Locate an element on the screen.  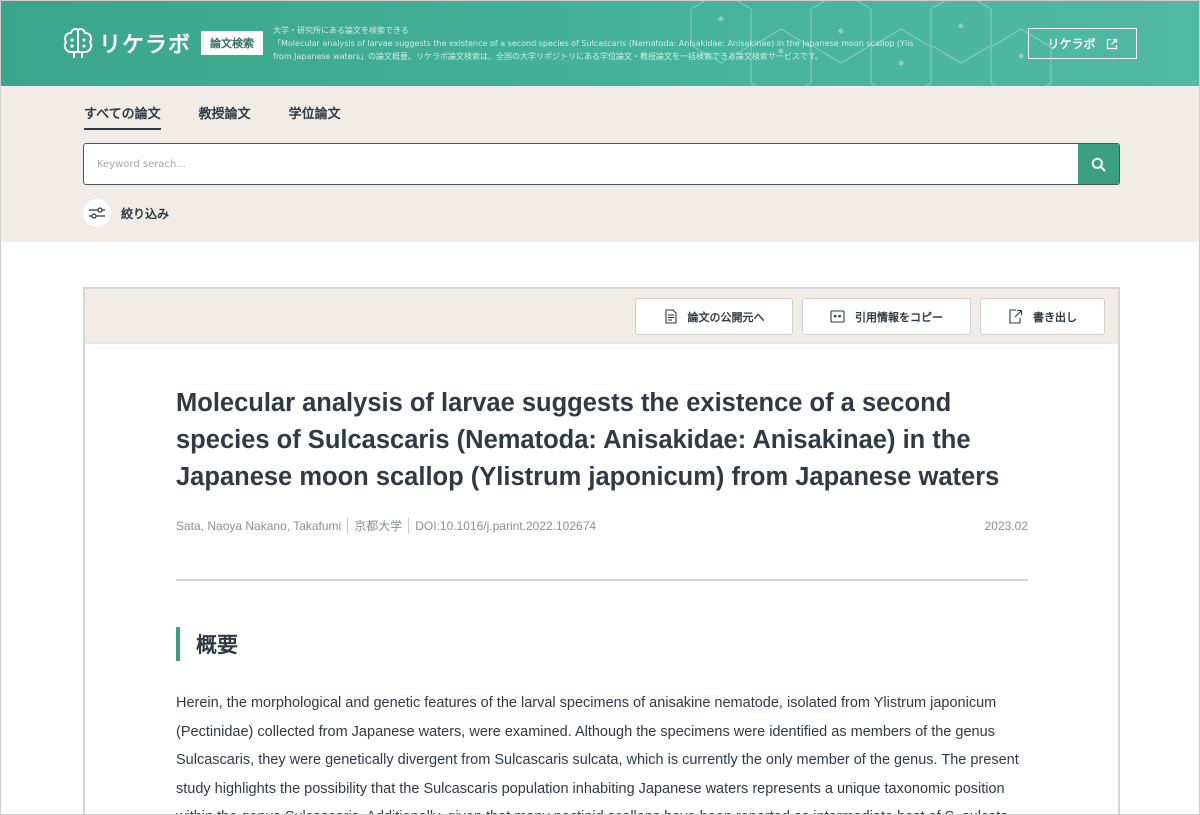
quote-icon is located at coordinates (837, 316).